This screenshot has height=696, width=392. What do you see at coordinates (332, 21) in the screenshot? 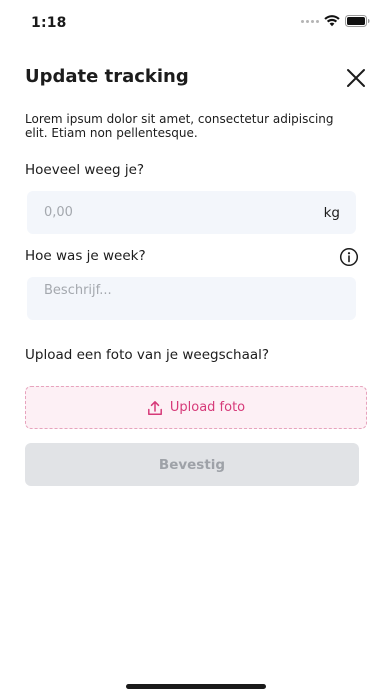
I see `wifi-icon` at bounding box center [332, 21].